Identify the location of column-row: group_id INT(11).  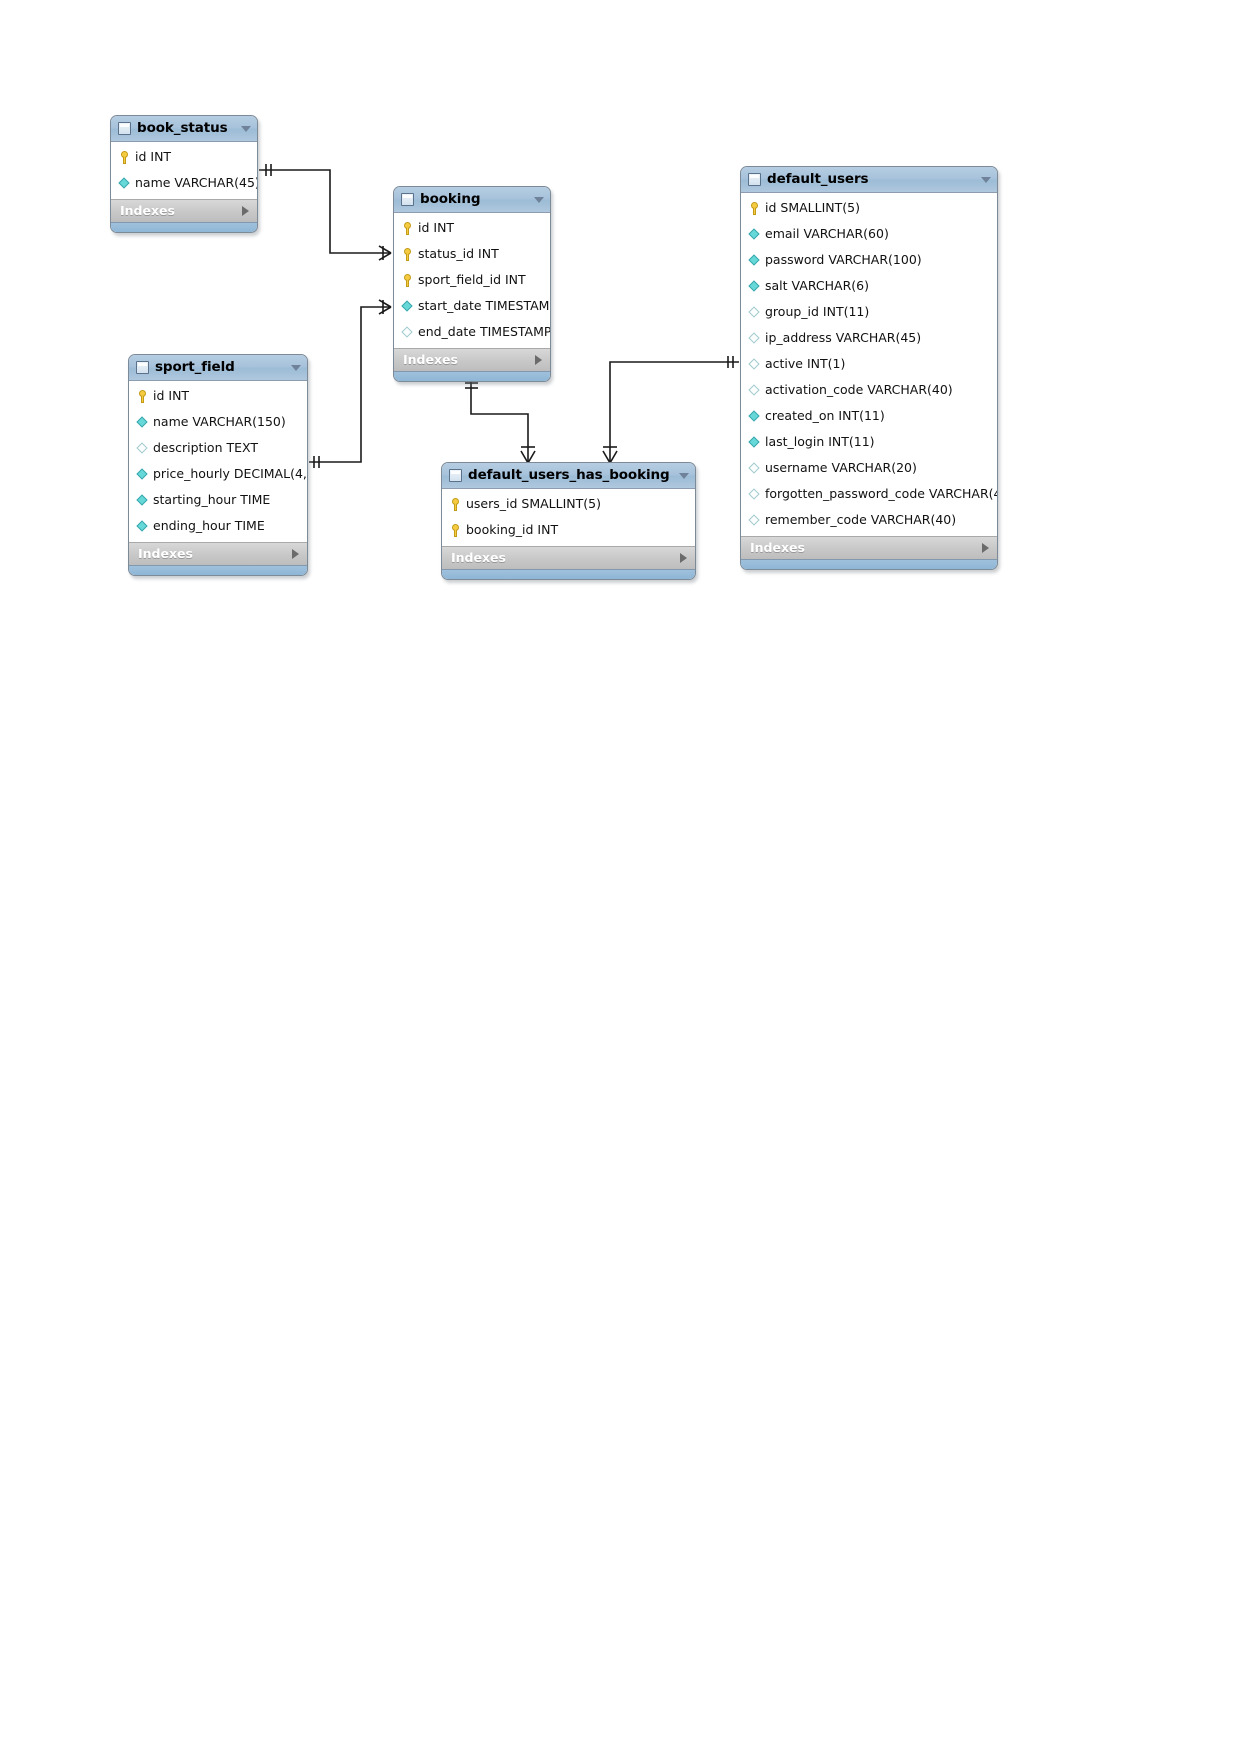
(869, 312).